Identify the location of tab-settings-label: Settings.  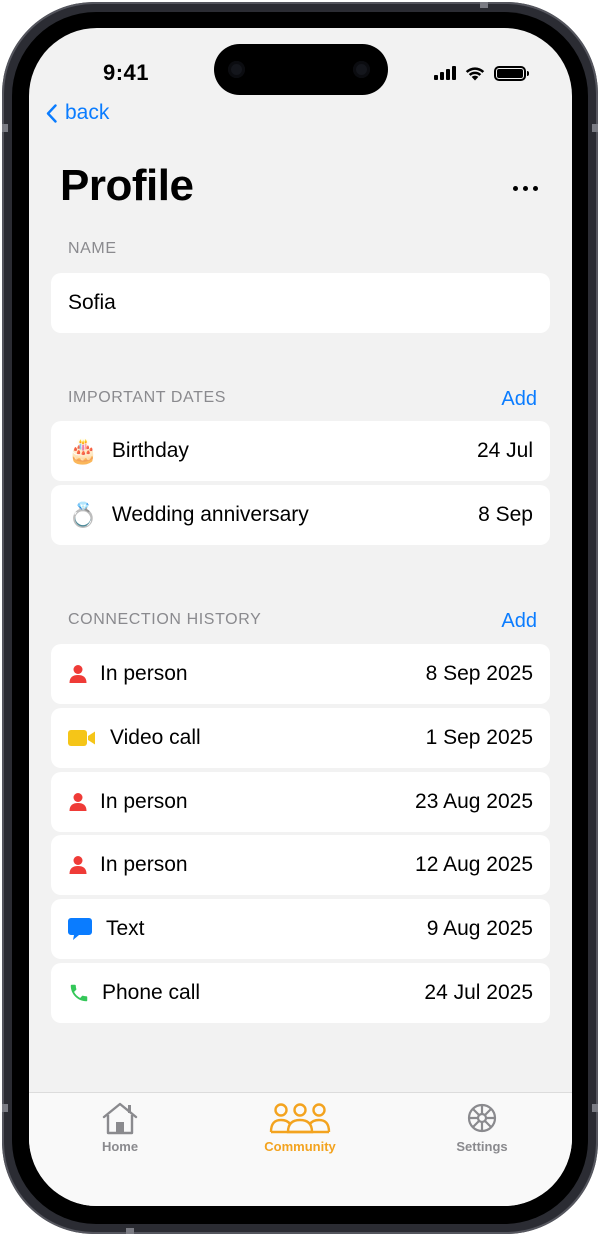
(482, 1146).